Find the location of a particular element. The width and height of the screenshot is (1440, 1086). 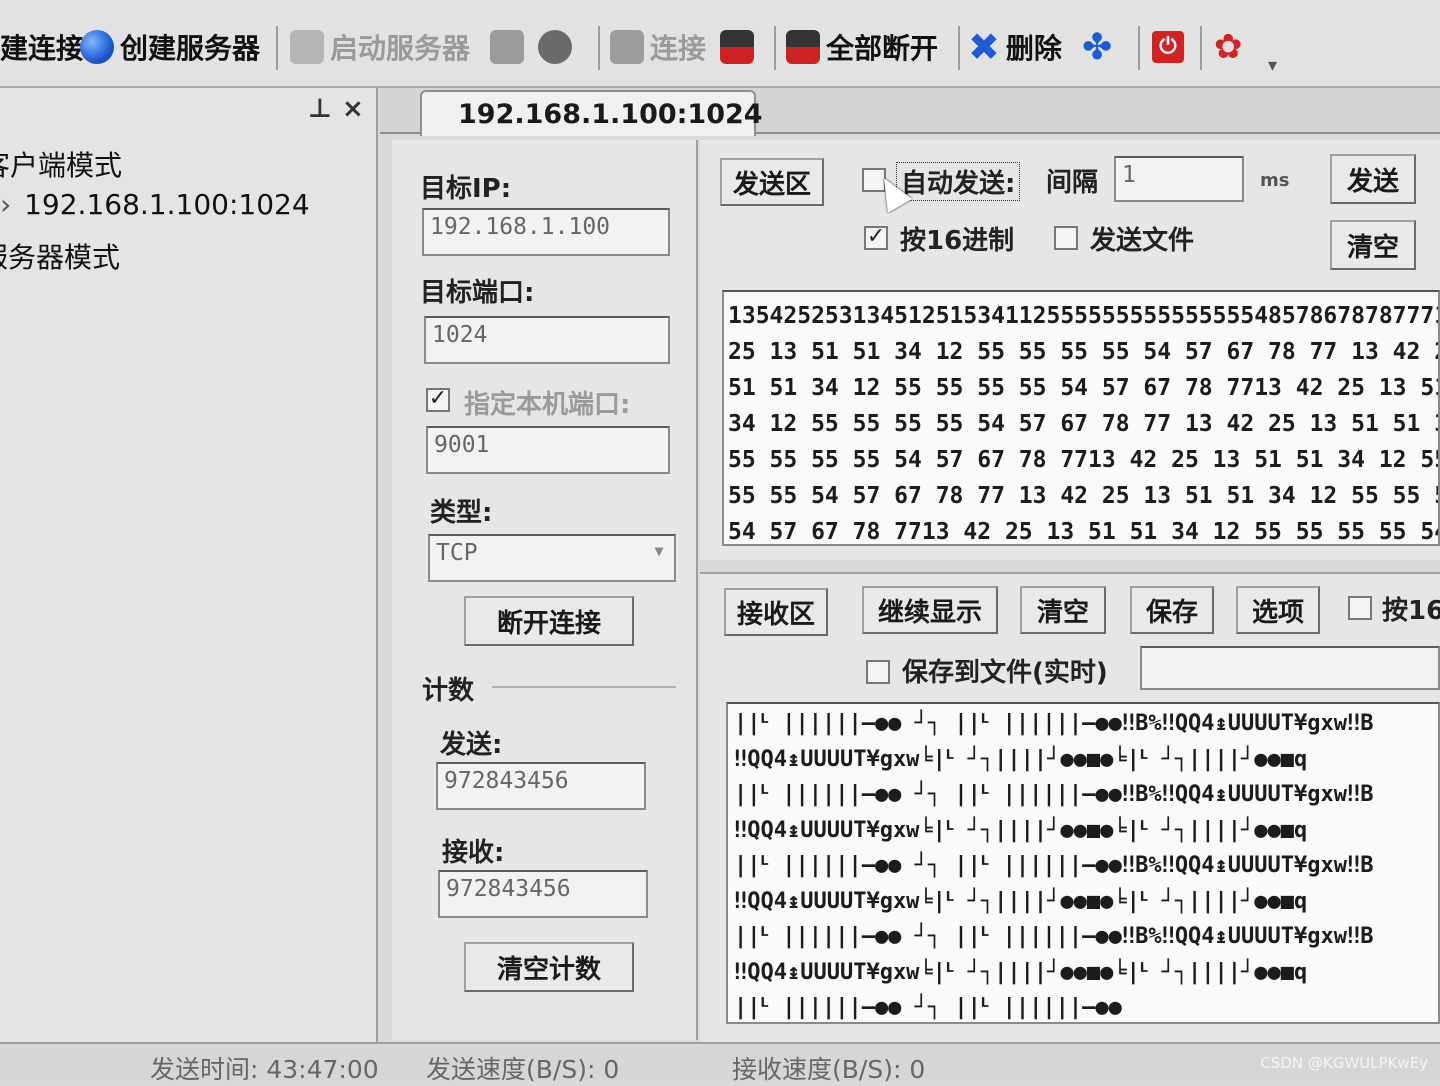

delete-x-icon: ✖ is located at coordinates (984, 47).